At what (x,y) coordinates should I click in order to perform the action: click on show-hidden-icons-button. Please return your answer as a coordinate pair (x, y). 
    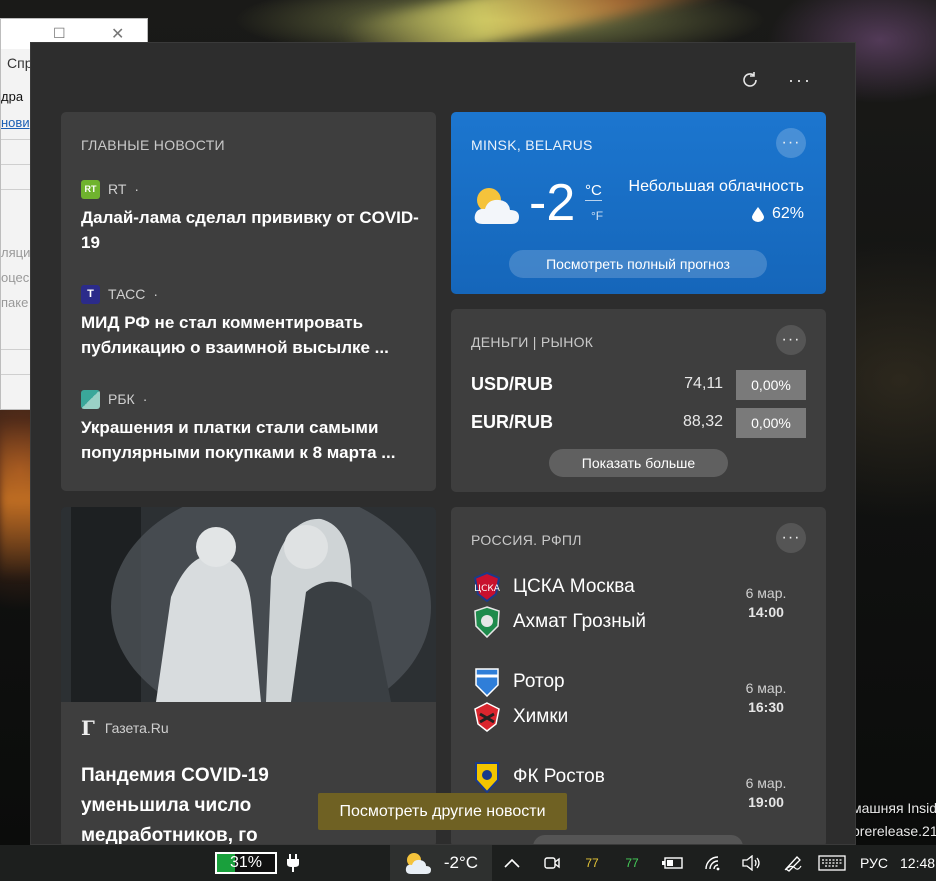
    Looking at the image, I should click on (512, 863).